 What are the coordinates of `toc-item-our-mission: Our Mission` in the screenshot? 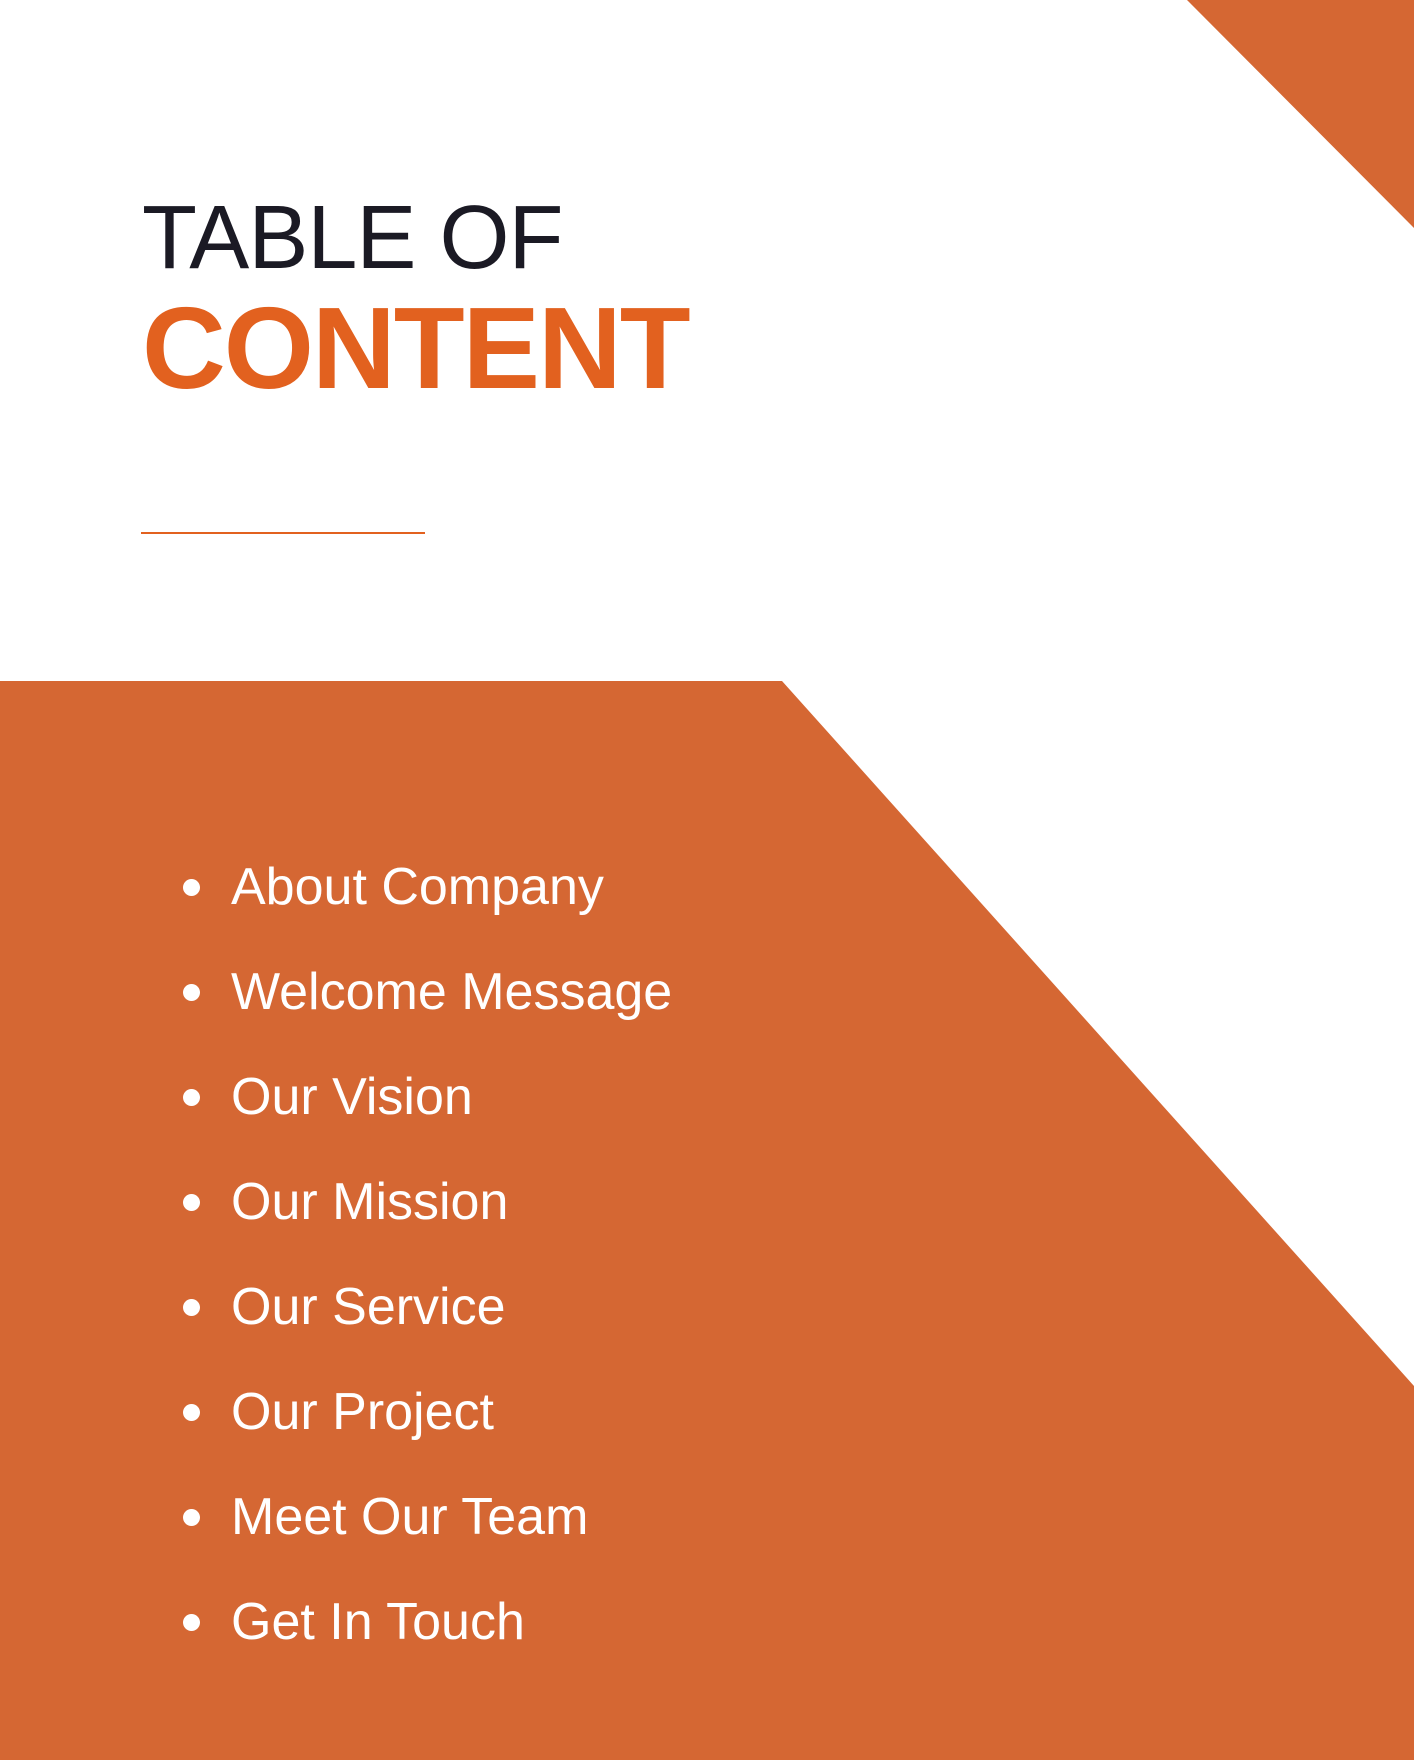 It's located at (427, 1202).